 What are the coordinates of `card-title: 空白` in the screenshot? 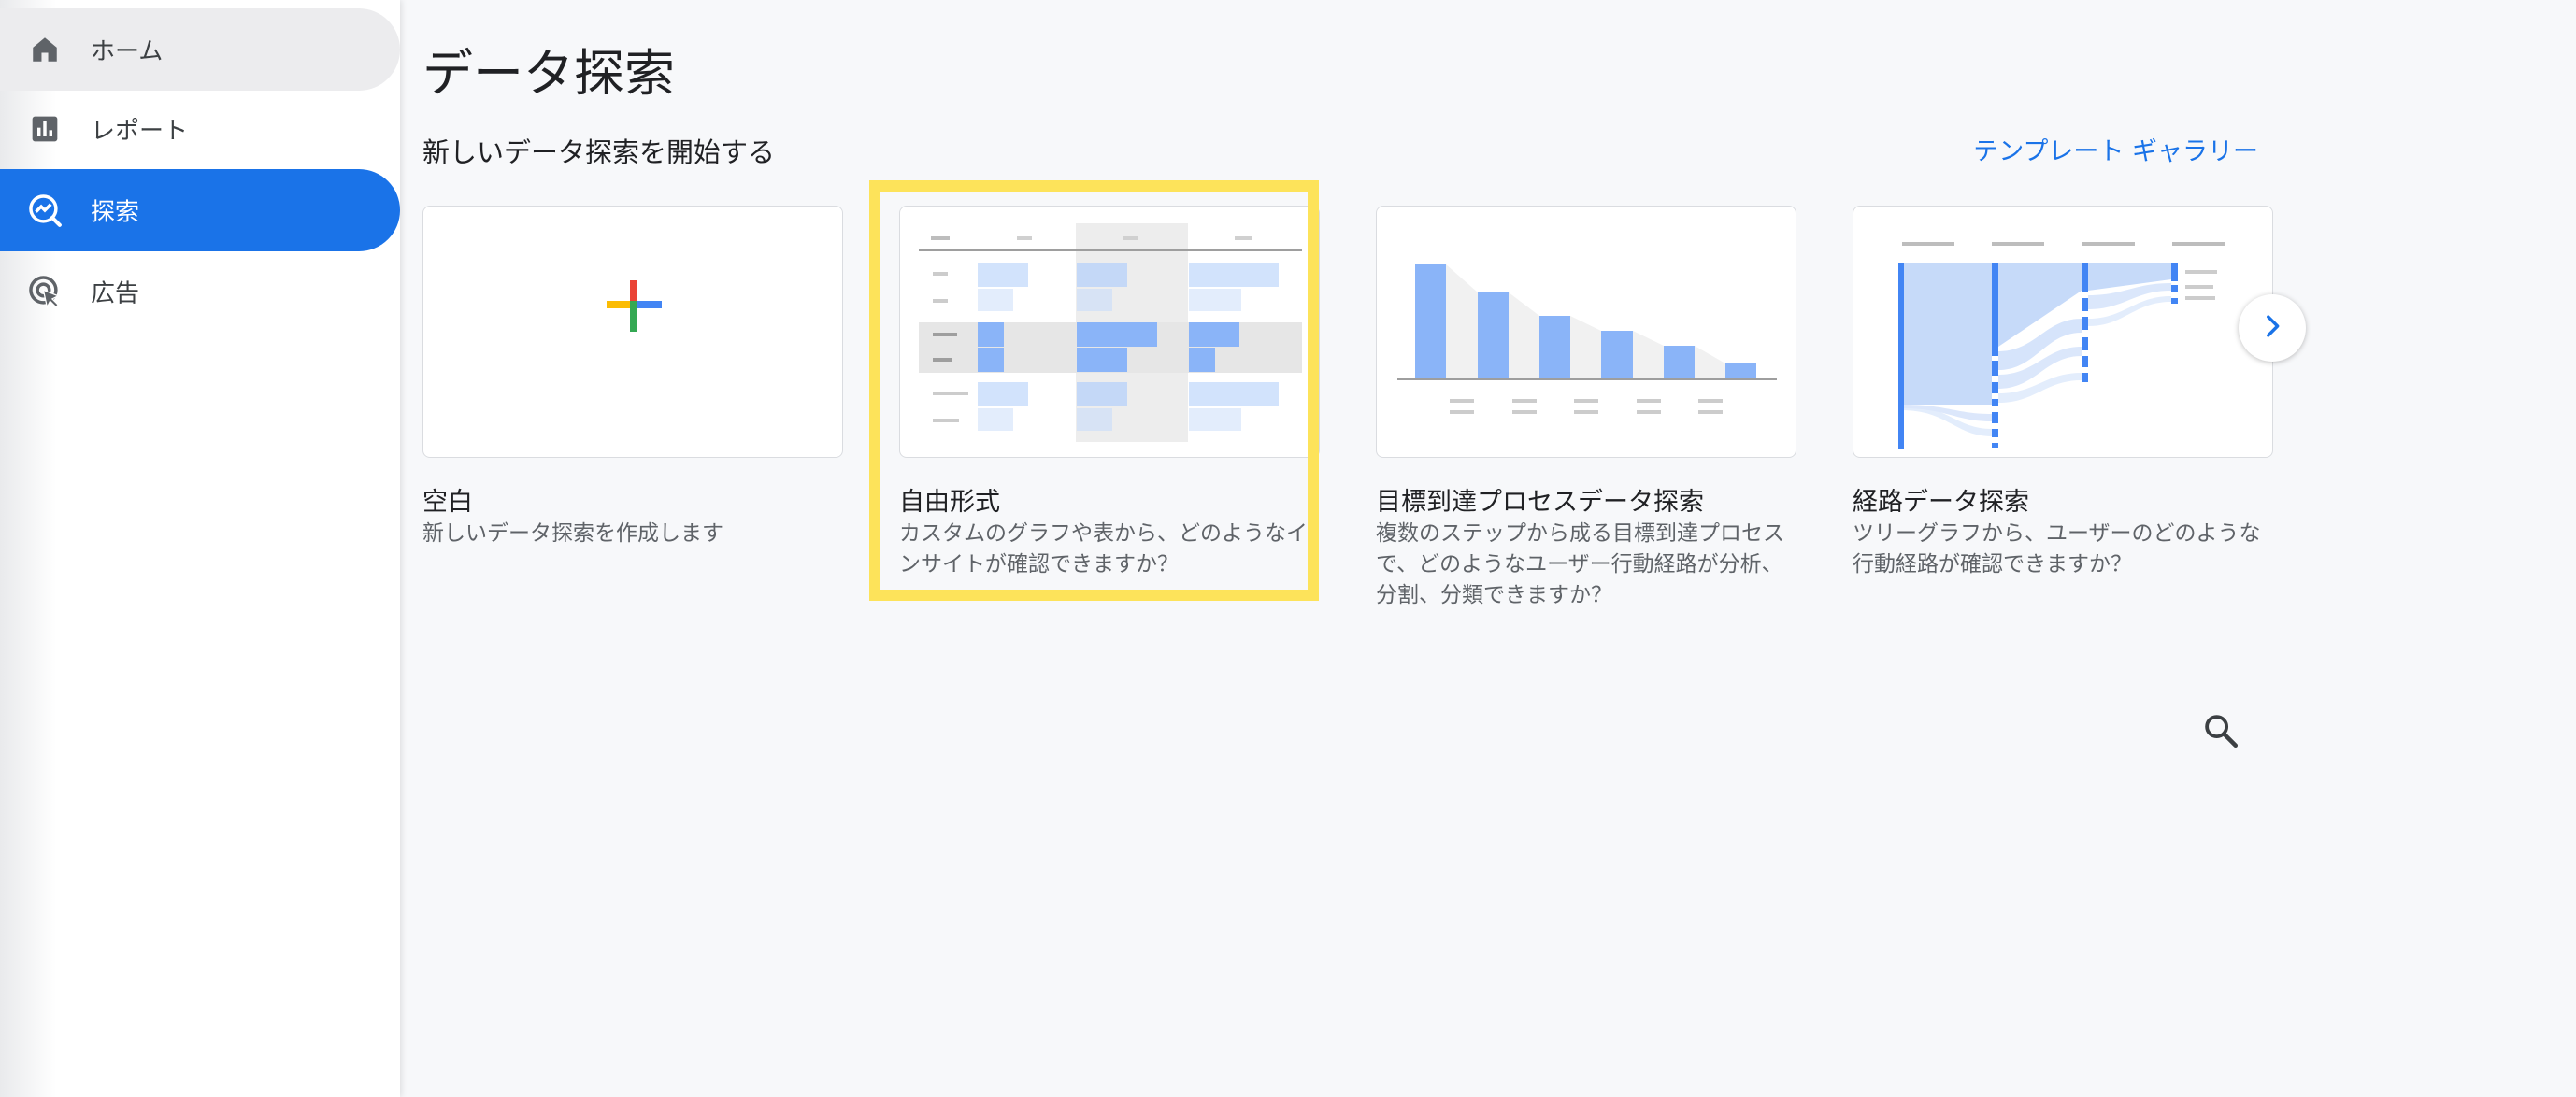 It's located at (447, 502).